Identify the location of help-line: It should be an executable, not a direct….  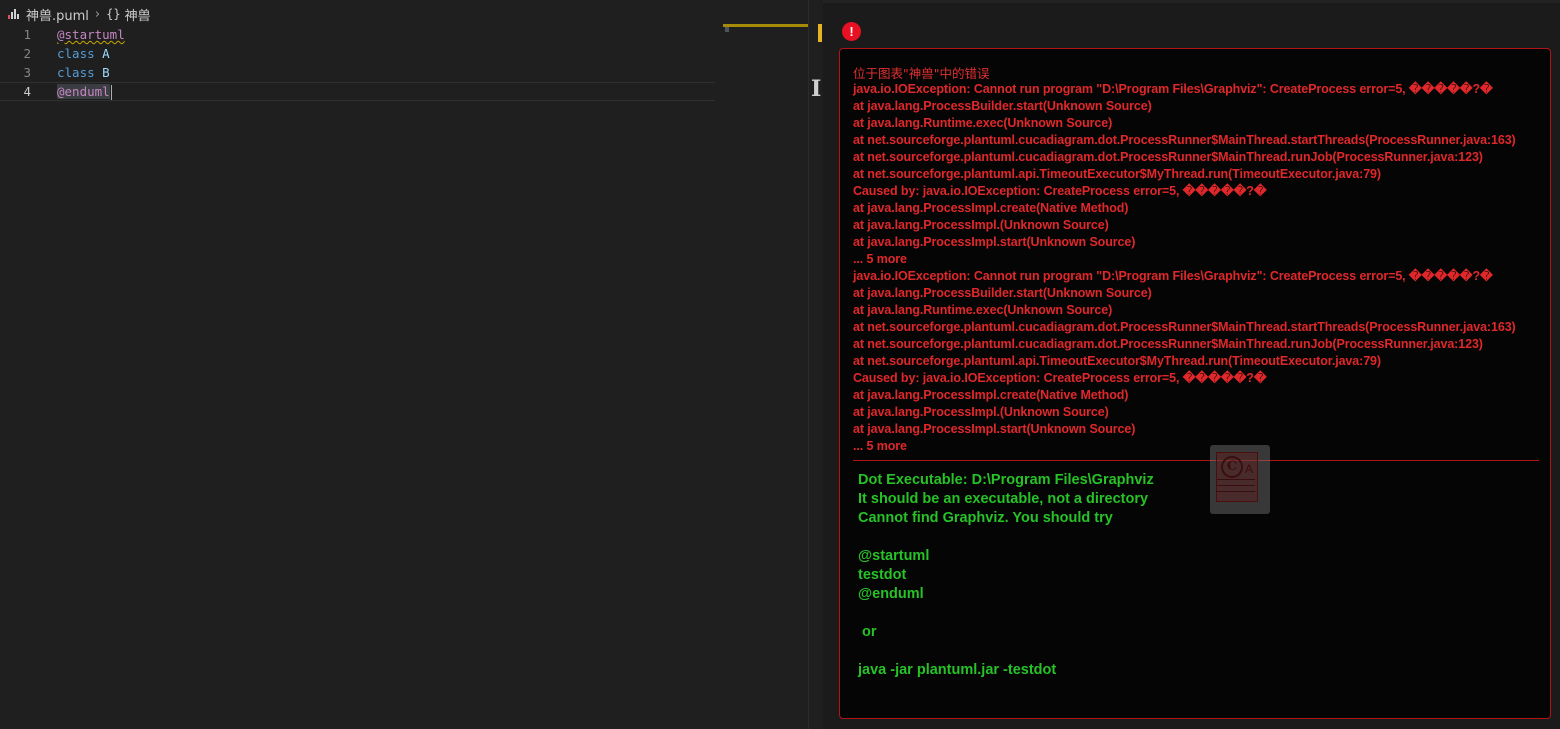
(1003, 499).